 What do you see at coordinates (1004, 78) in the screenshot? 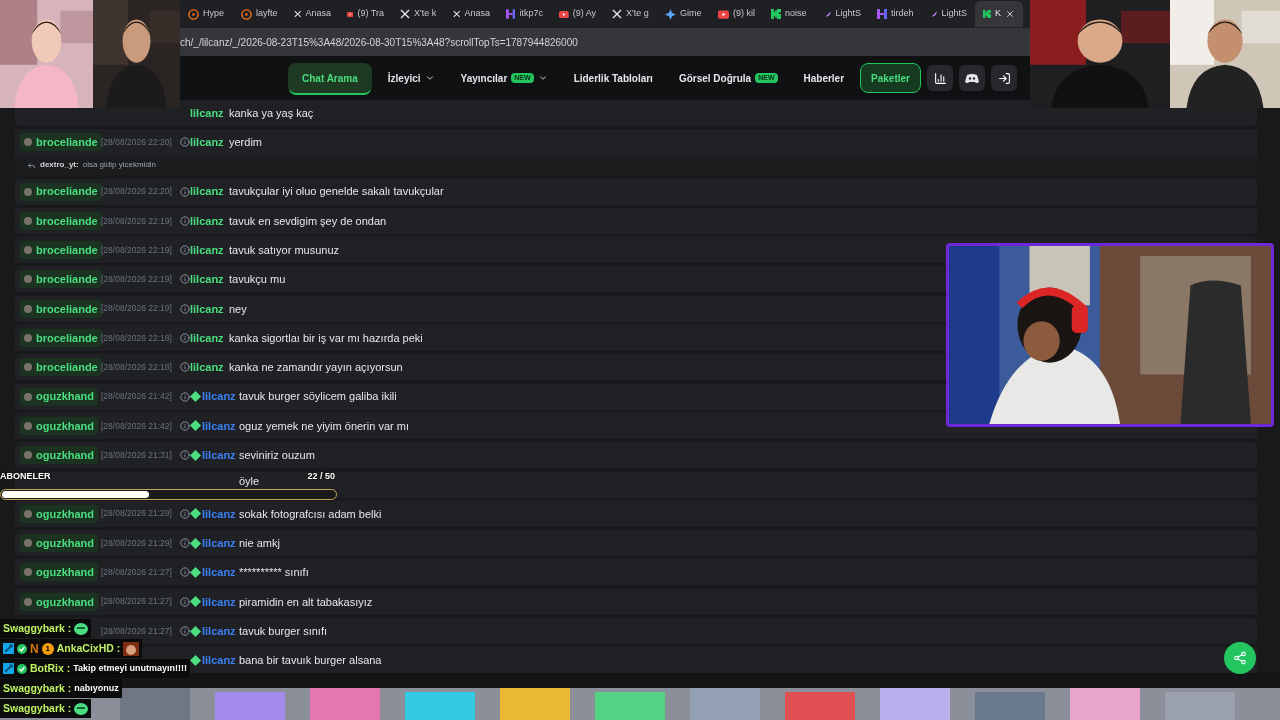
I see `login-button` at bounding box center [1004, 78].